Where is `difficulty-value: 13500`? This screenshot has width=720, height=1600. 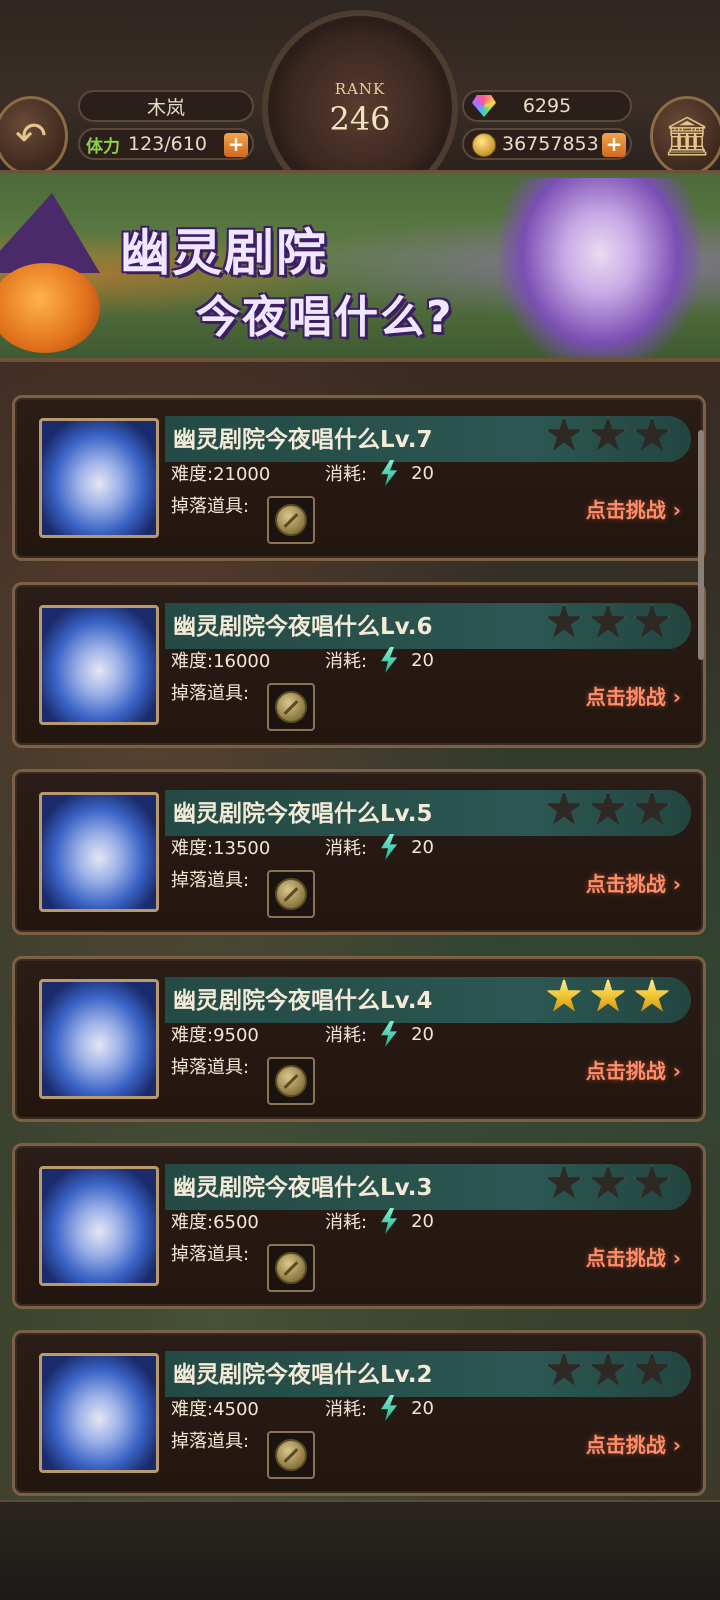
difficulty-value: 13500 is located at coordinates (242, 848).